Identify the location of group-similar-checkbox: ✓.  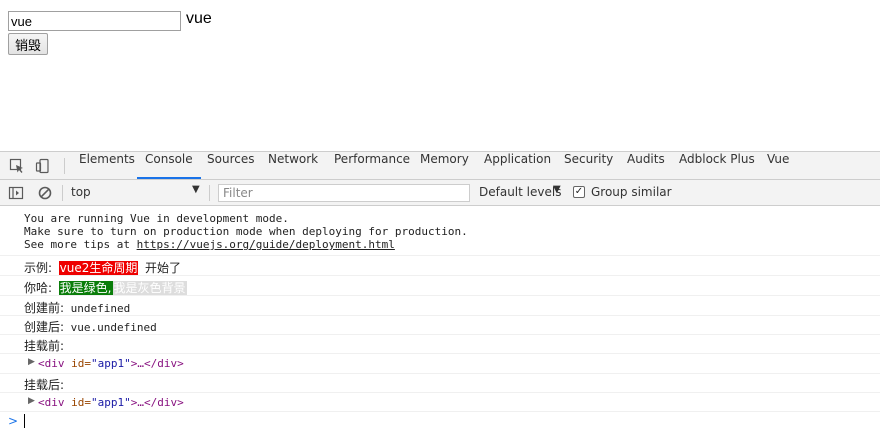
(579, 192).